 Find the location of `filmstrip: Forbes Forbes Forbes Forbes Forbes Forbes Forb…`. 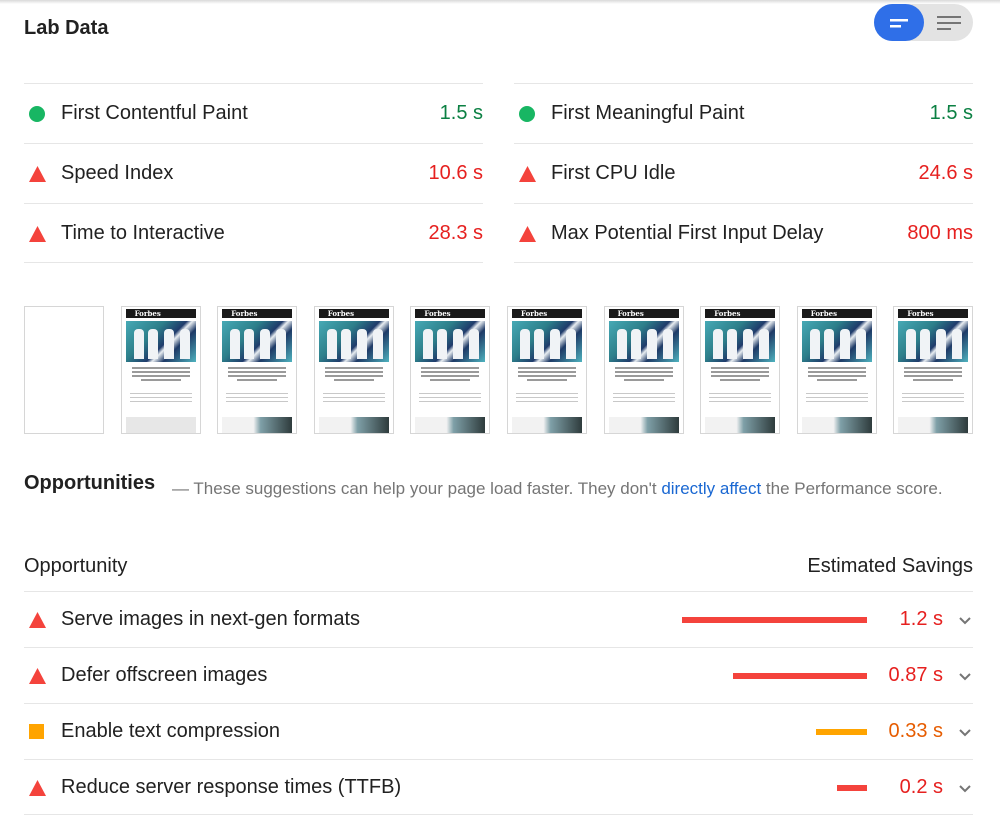

filmstrip: Forbes Forbes Forbes Forbes Forbes Forbes Forb… is located at coordinates (499, 370).